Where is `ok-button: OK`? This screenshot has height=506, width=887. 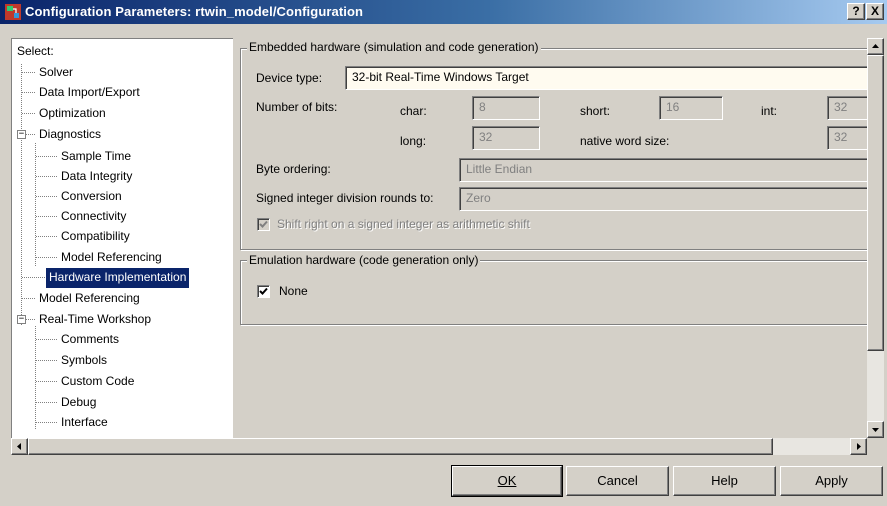 ok-button: OK is located at coordinates (507, 481).